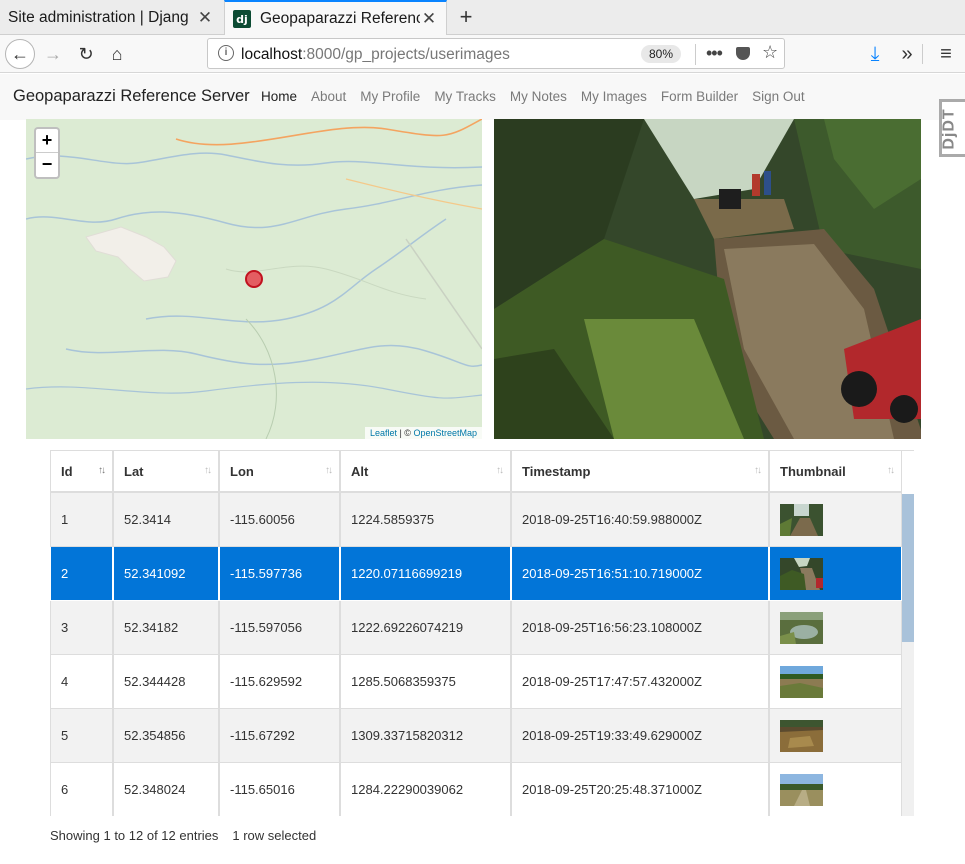 Image resolution: width=965 pixels, height=864 pixels. What do you see at coordinates (53, 54) in the screenshot?
I see `forward-arrow-icon: →` at bounding box center [53, 54].